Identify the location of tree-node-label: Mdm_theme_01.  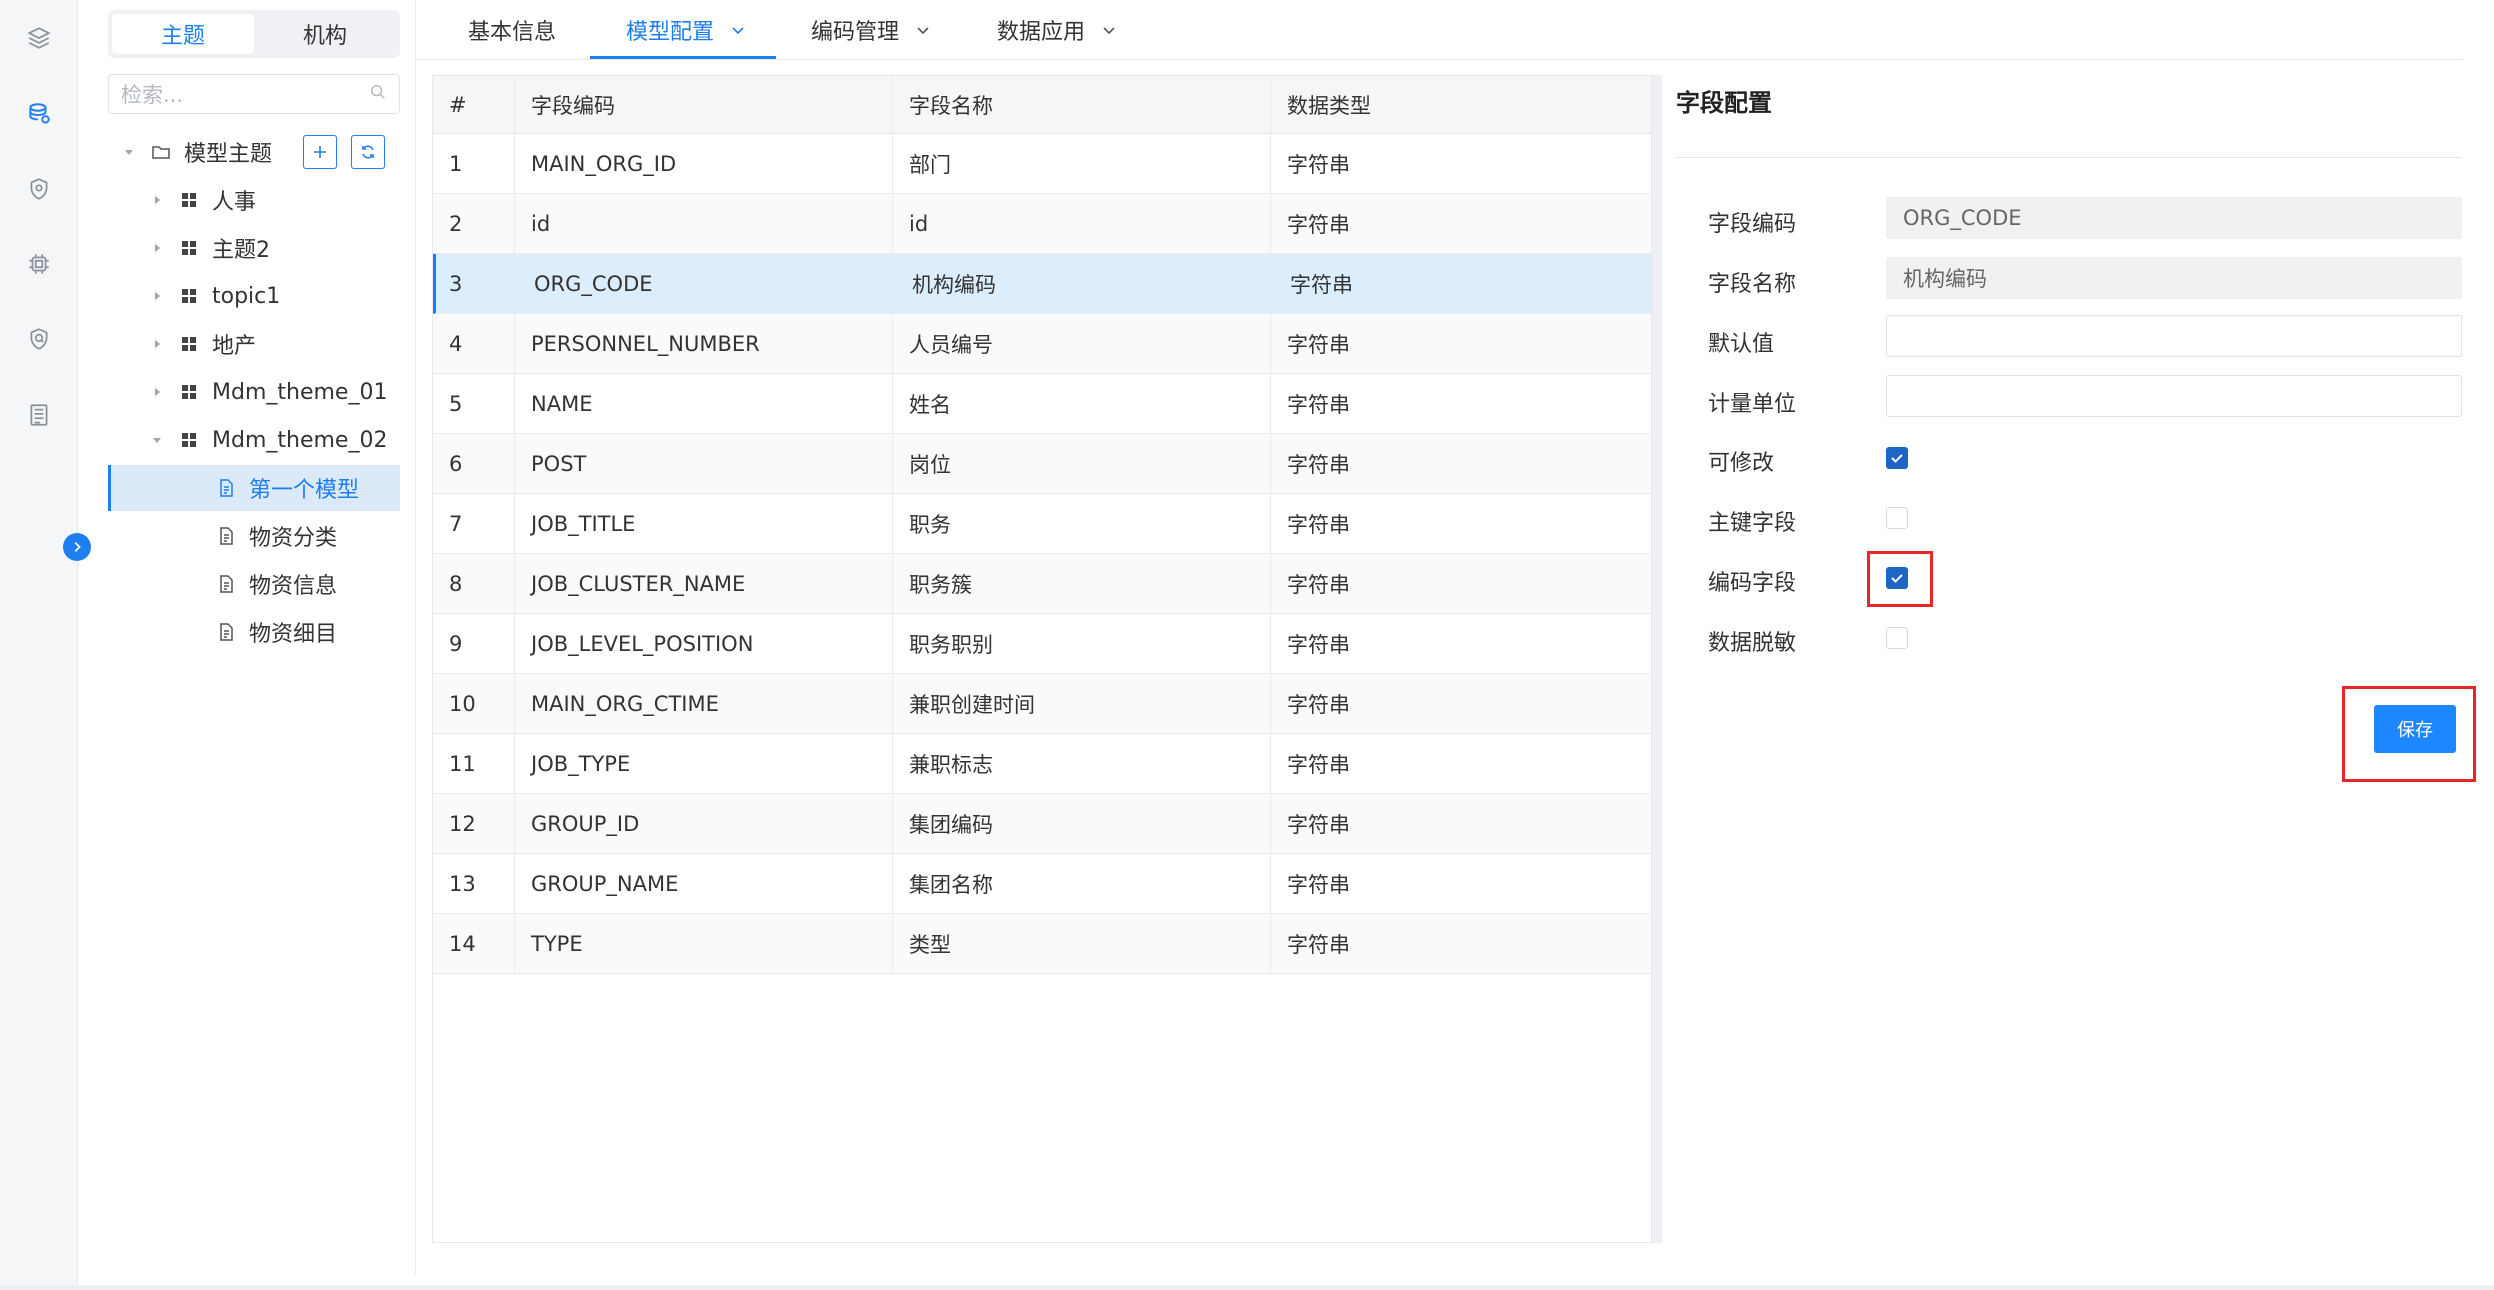
(300, 392).